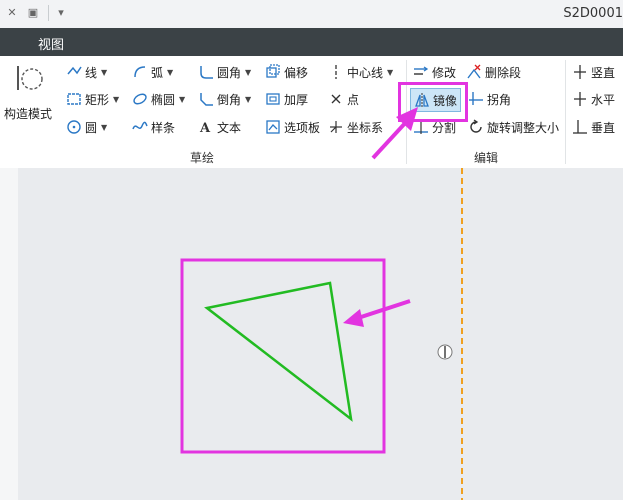  Describe the element at coordinates (9, 334) in the screenshot. I see `left-panel` at that location.